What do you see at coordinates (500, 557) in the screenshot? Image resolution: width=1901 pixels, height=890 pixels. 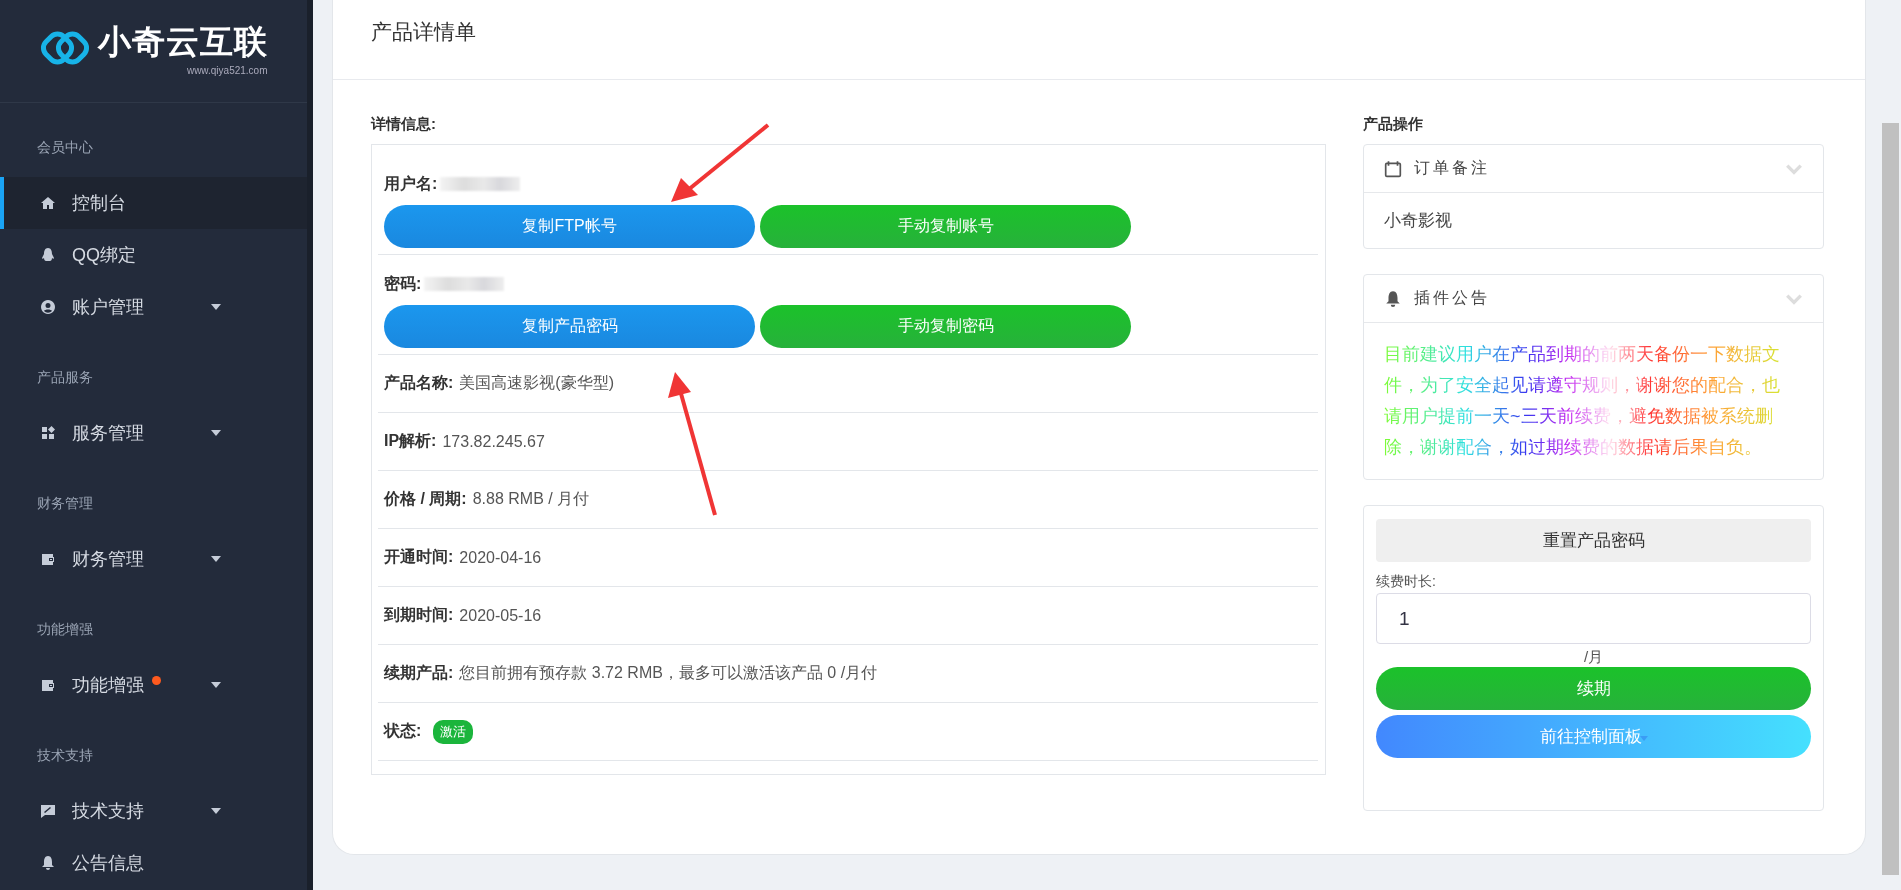 I see `field-value: 2020-04-16` at bounding box center [500, 557].